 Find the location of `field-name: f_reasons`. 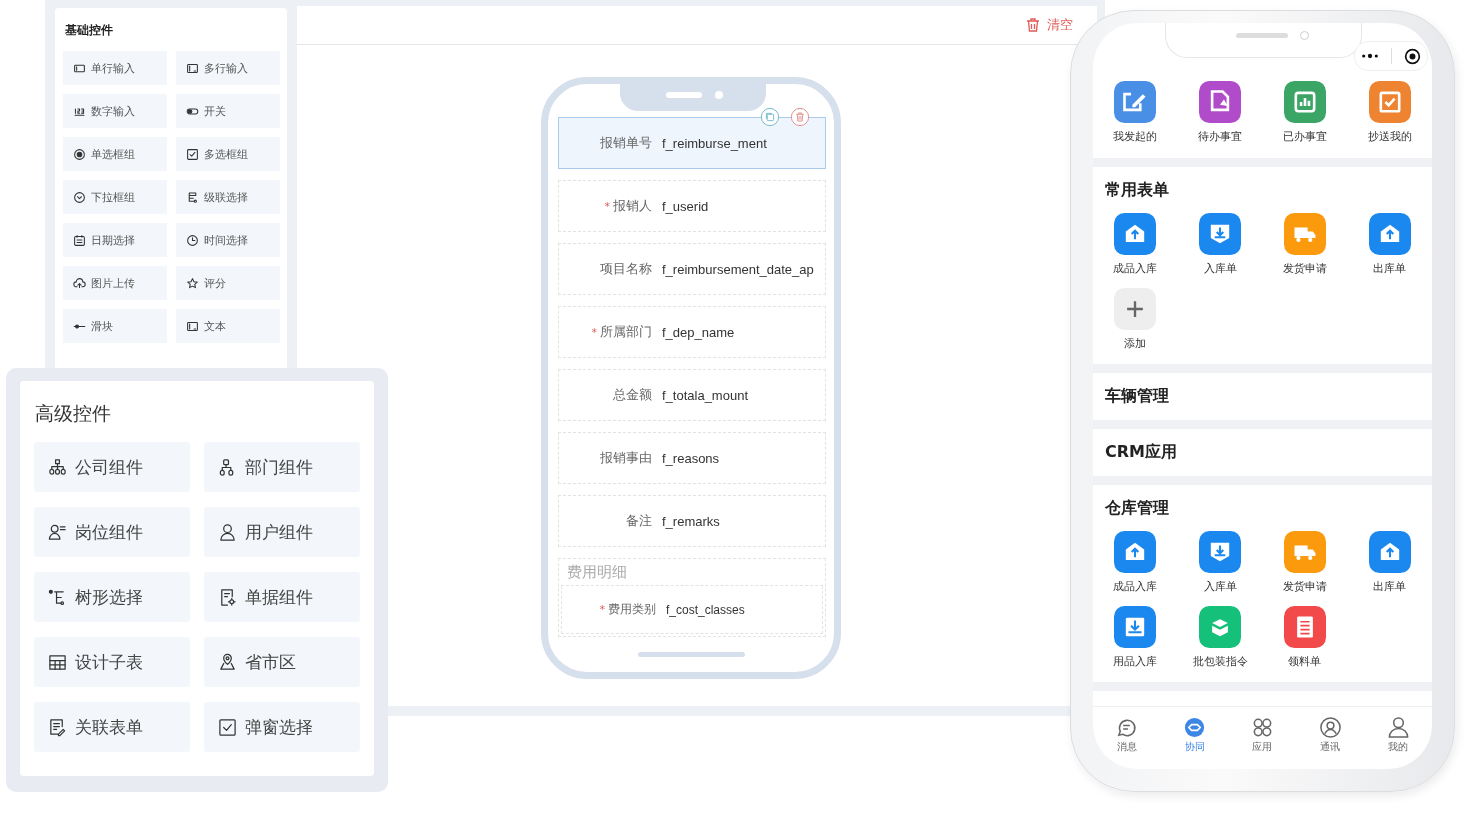

field-name: f_reasons is located at coordinates (691, 458).